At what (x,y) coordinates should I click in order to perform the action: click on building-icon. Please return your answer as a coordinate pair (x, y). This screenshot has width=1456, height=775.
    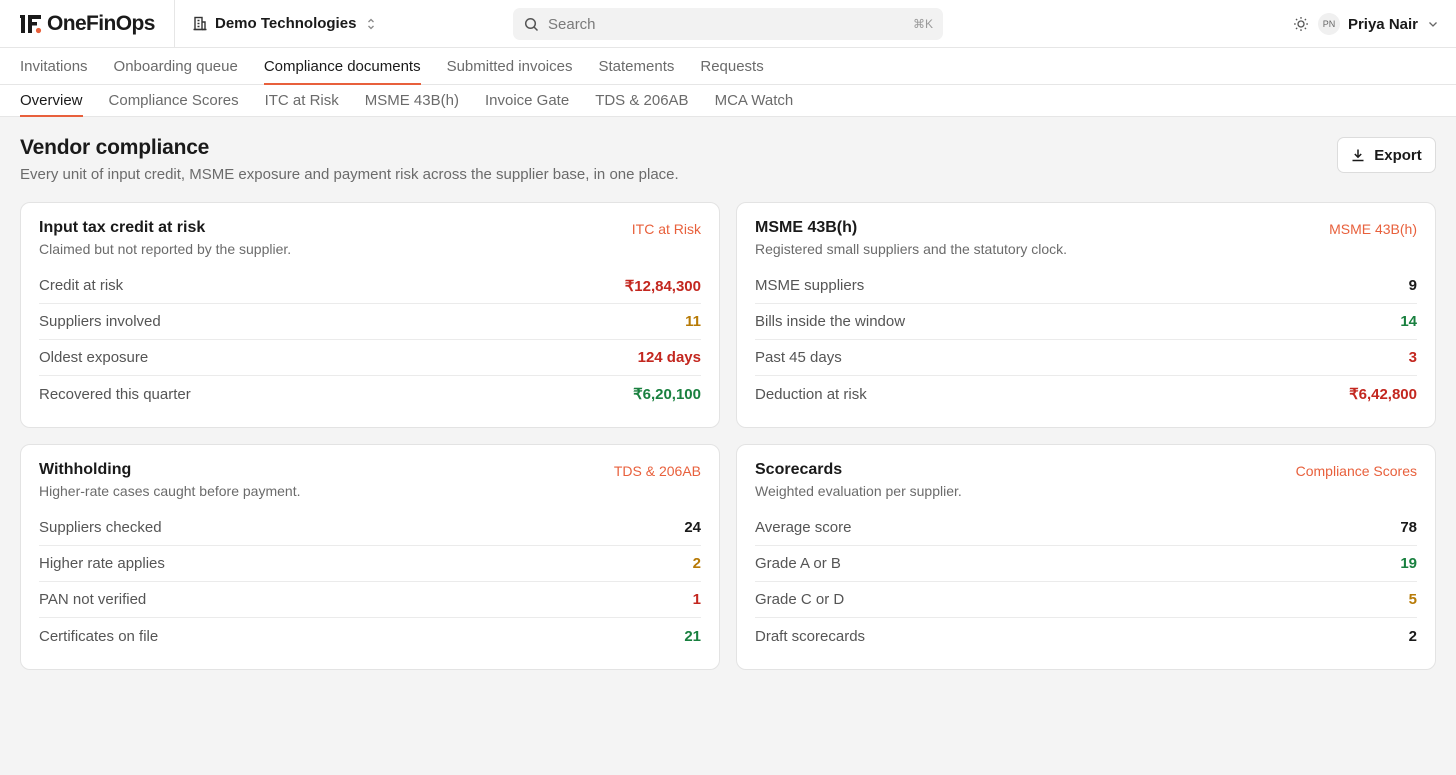
    Looking at the image, I should click on (200, 23).